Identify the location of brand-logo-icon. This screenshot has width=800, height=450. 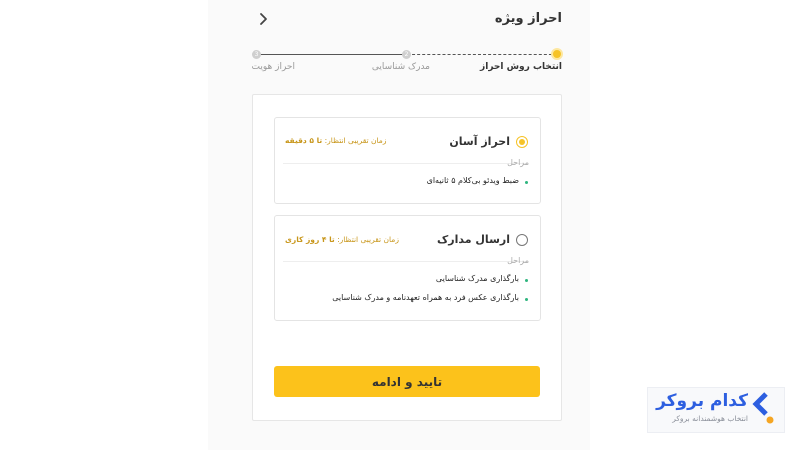
(763, 408).